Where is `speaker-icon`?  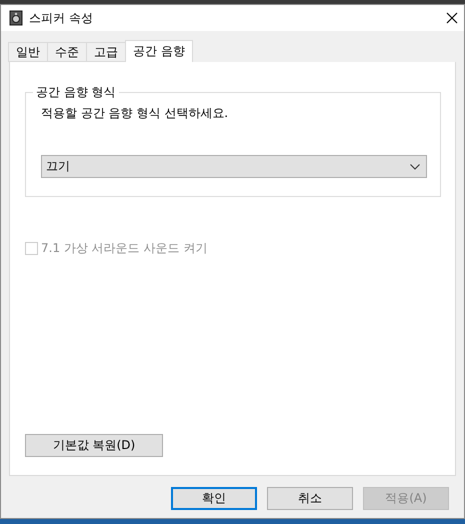
speaker-icon is located at coordinates (16, 18).